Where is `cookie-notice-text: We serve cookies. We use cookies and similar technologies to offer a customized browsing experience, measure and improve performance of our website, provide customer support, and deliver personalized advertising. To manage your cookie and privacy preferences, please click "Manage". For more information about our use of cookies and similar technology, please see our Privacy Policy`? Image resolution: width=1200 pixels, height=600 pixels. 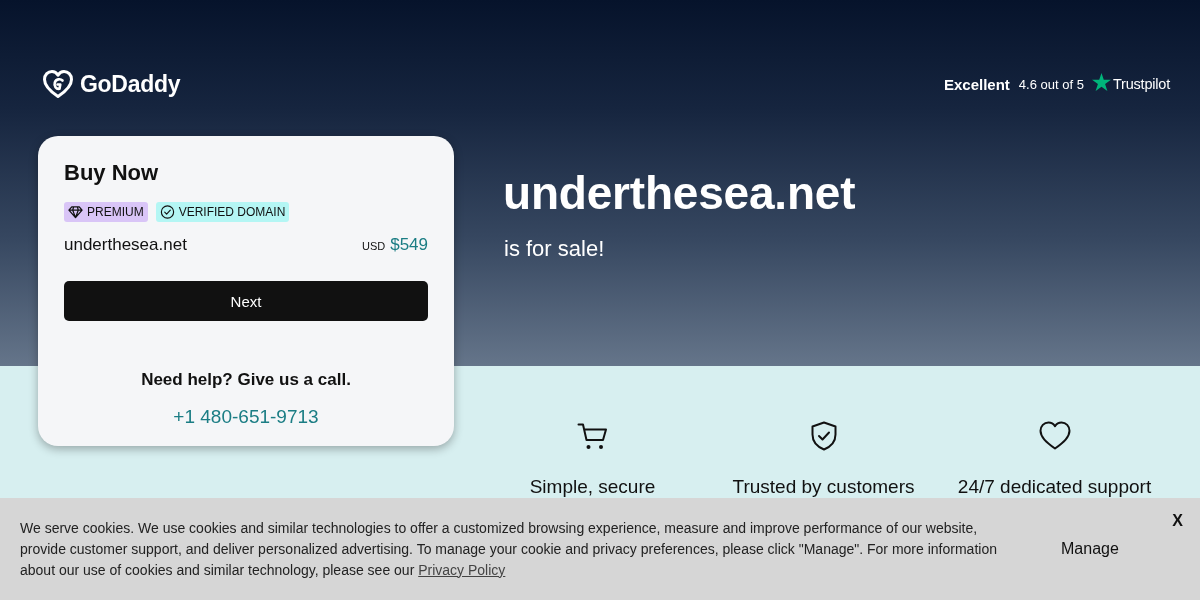 cookie-notice-text: We serve cookies. We use cookies and similar technologies to offer a customized browsing experience, measure and improve performance of our website, provide customer support, and deliver personalized advertising. To manage your cookie and privacy preferences, please click "Manage". For more information about our use of cookies and similar technology, please see our Privacy Policy is located at coordinates (509, 549).